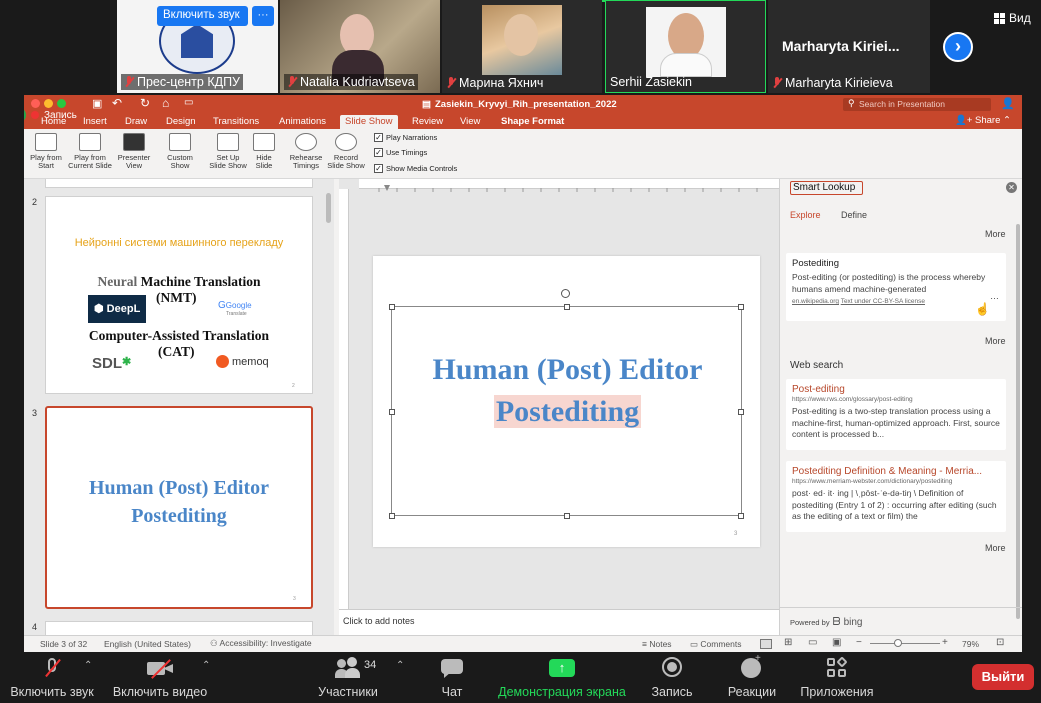 Image resolution: width=1041 pixels, height=703 pixels. I want to click on video-options-chevron-icon: ⌃, so click(206, 665).